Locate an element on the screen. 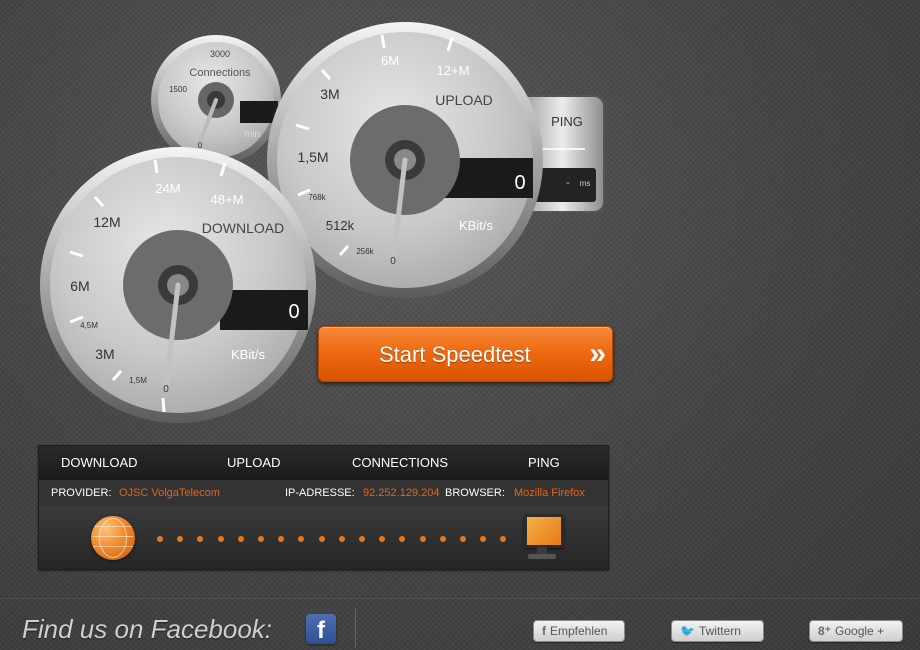 This screenshot has width=920, height=650. download-tick-1-5m: 1,5M is located at coordinates (138, 380).